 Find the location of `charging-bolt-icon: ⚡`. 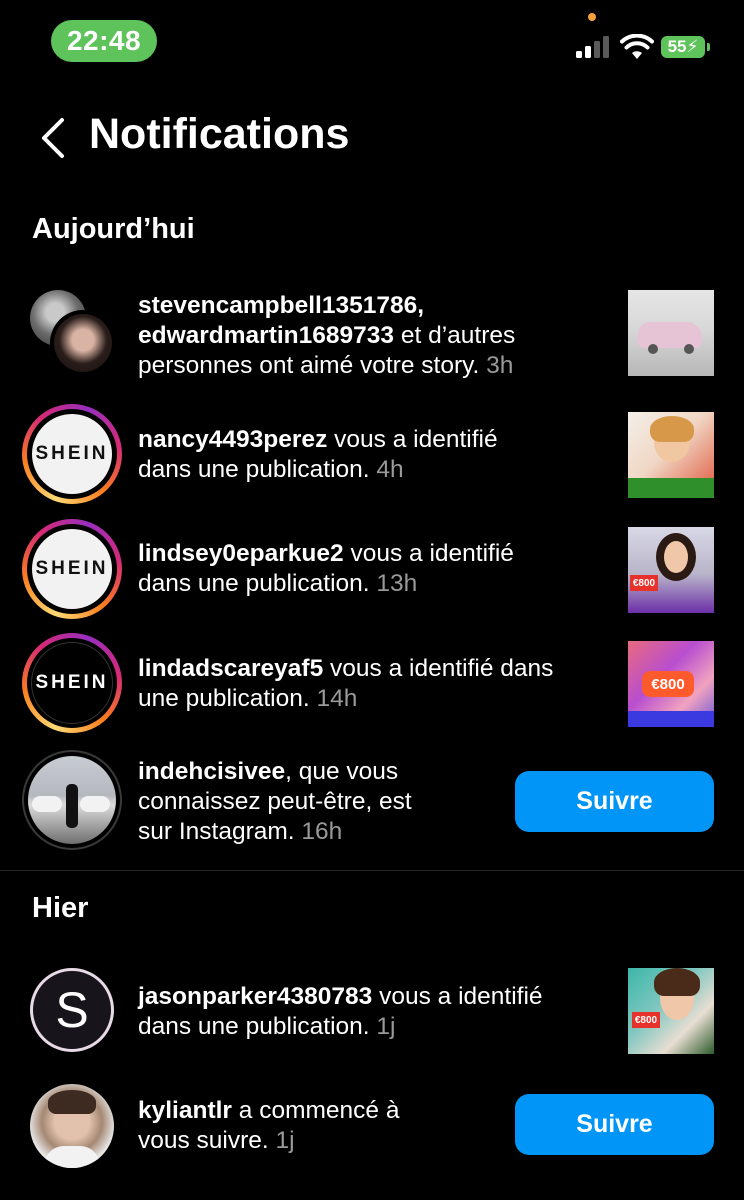

charging-bolt-icon: ⚡ is located at coordinates (692, 46).